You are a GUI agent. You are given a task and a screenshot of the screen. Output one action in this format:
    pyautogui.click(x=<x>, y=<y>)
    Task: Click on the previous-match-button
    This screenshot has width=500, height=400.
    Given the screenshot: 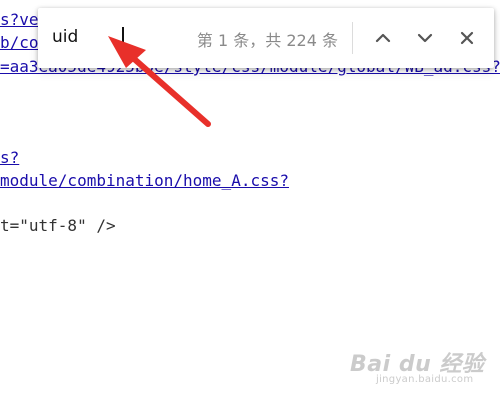 What is the action you would take?
    pyautogui.click(x=383, y=38)
    